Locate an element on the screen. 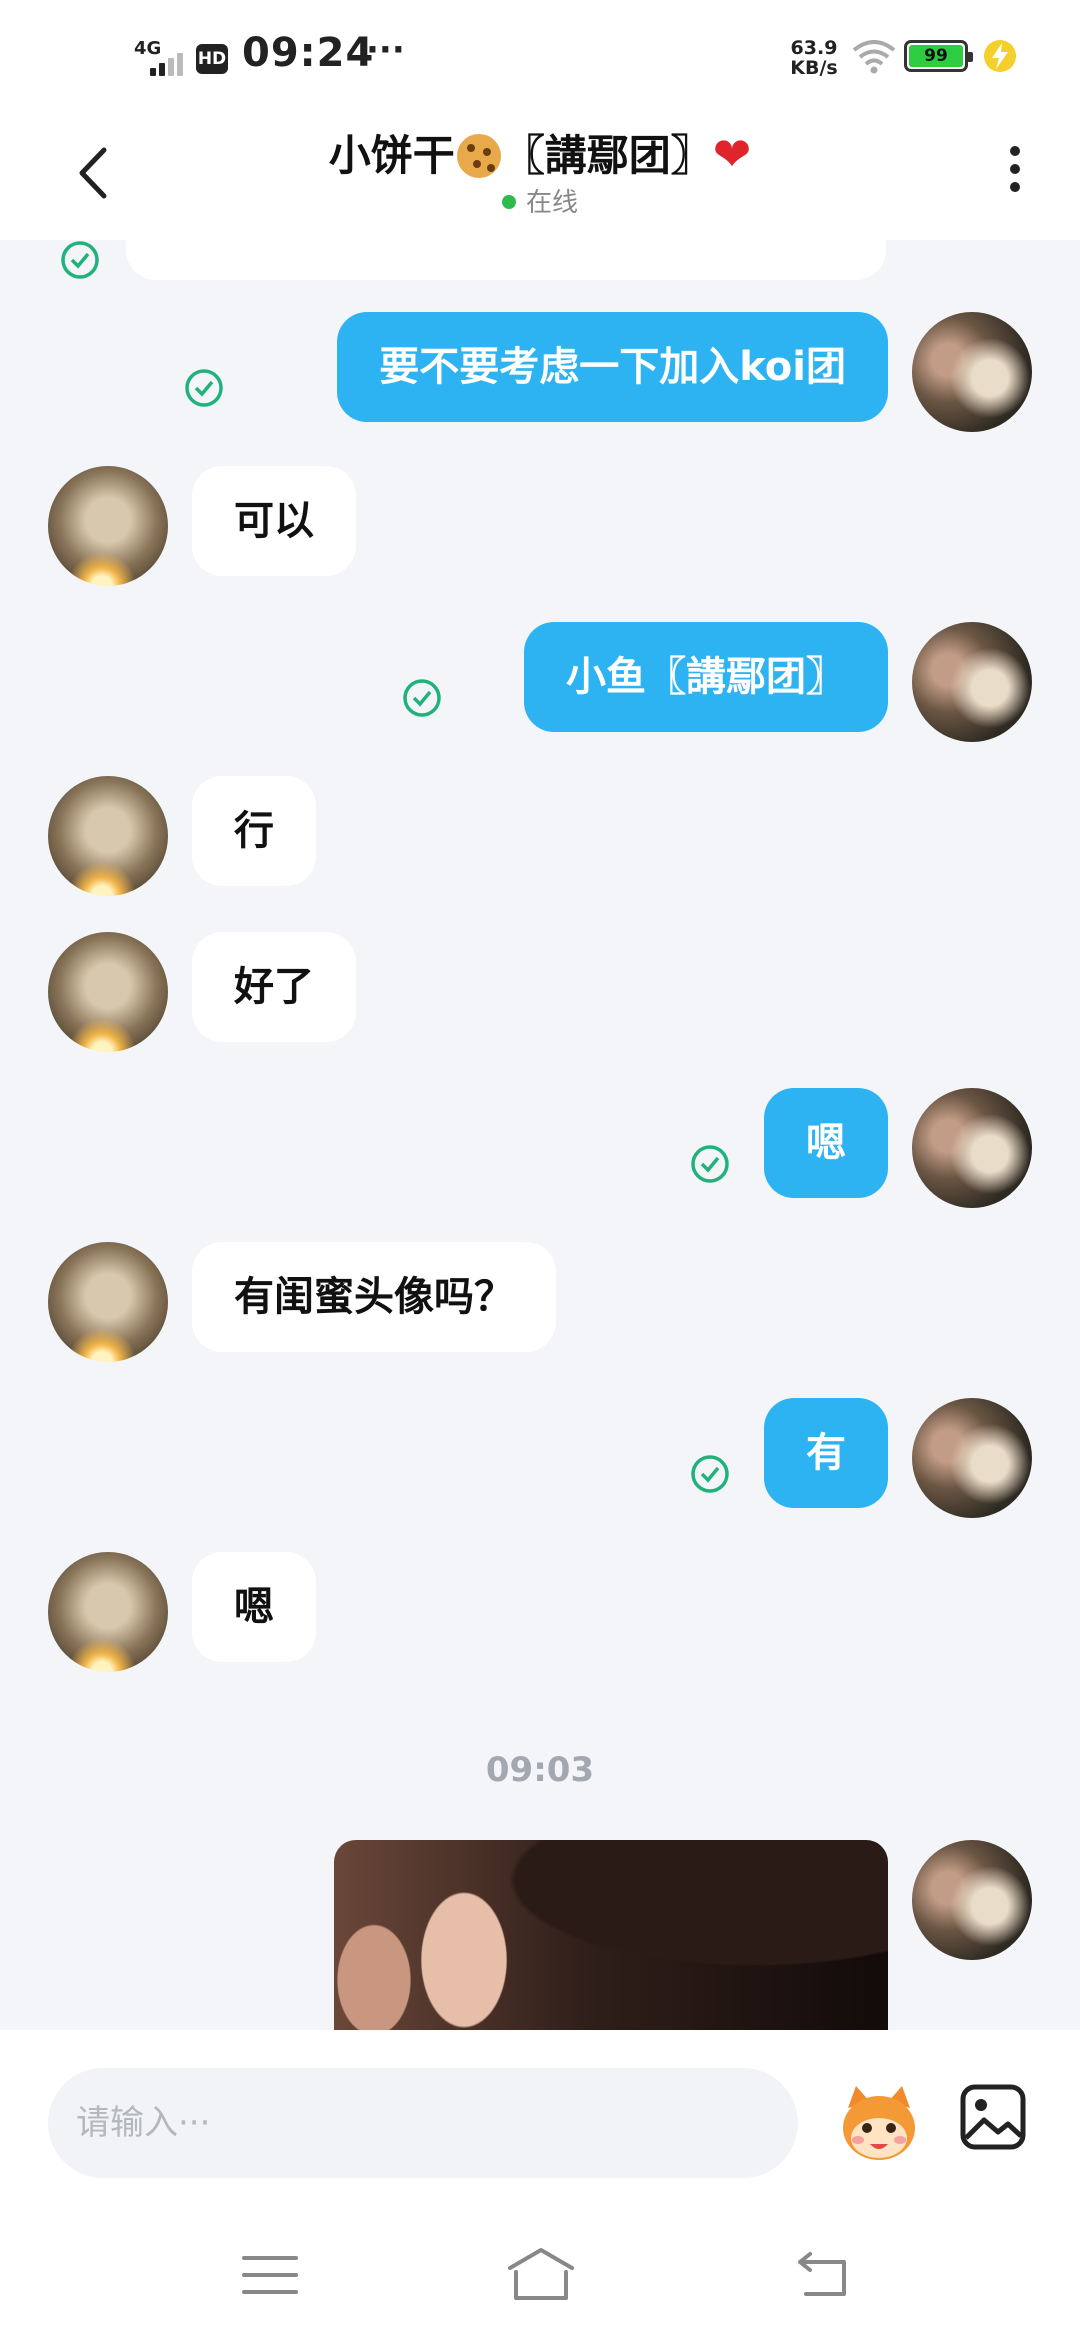  message-row: 有闺蜜头像吗？ is located at coordinates (540, 1307).